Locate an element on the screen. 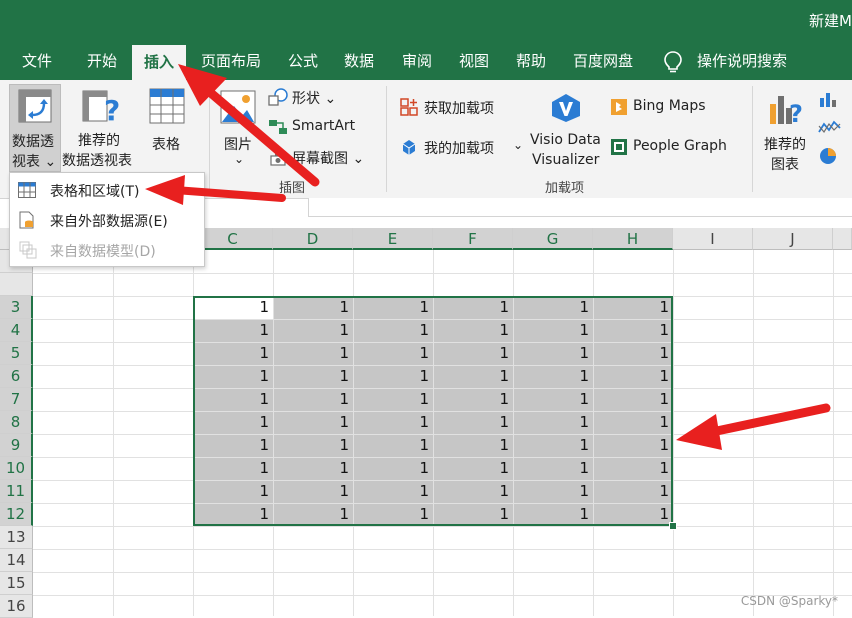  visio-data-visualizer-button: Visio Data Visualizer is located at coordinates (566, 128).